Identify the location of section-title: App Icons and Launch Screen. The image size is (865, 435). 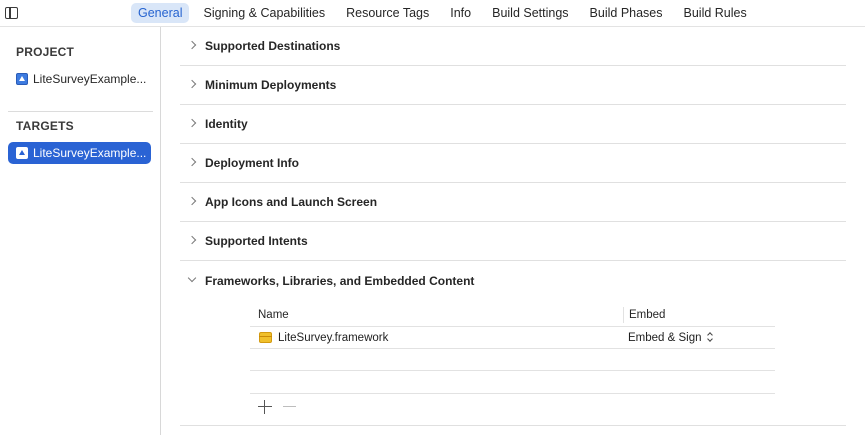
(291, 202).